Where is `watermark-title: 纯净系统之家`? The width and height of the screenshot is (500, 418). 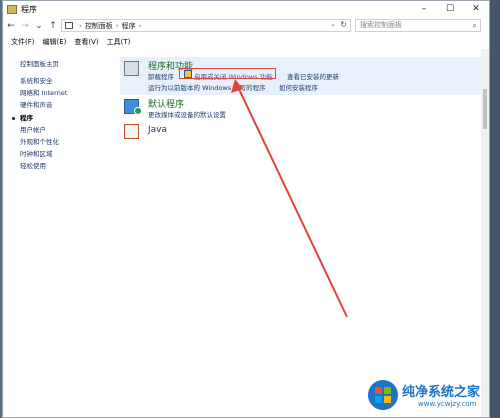 watermark-title: 纯净系统之家 is located at coordinates (441, 392).